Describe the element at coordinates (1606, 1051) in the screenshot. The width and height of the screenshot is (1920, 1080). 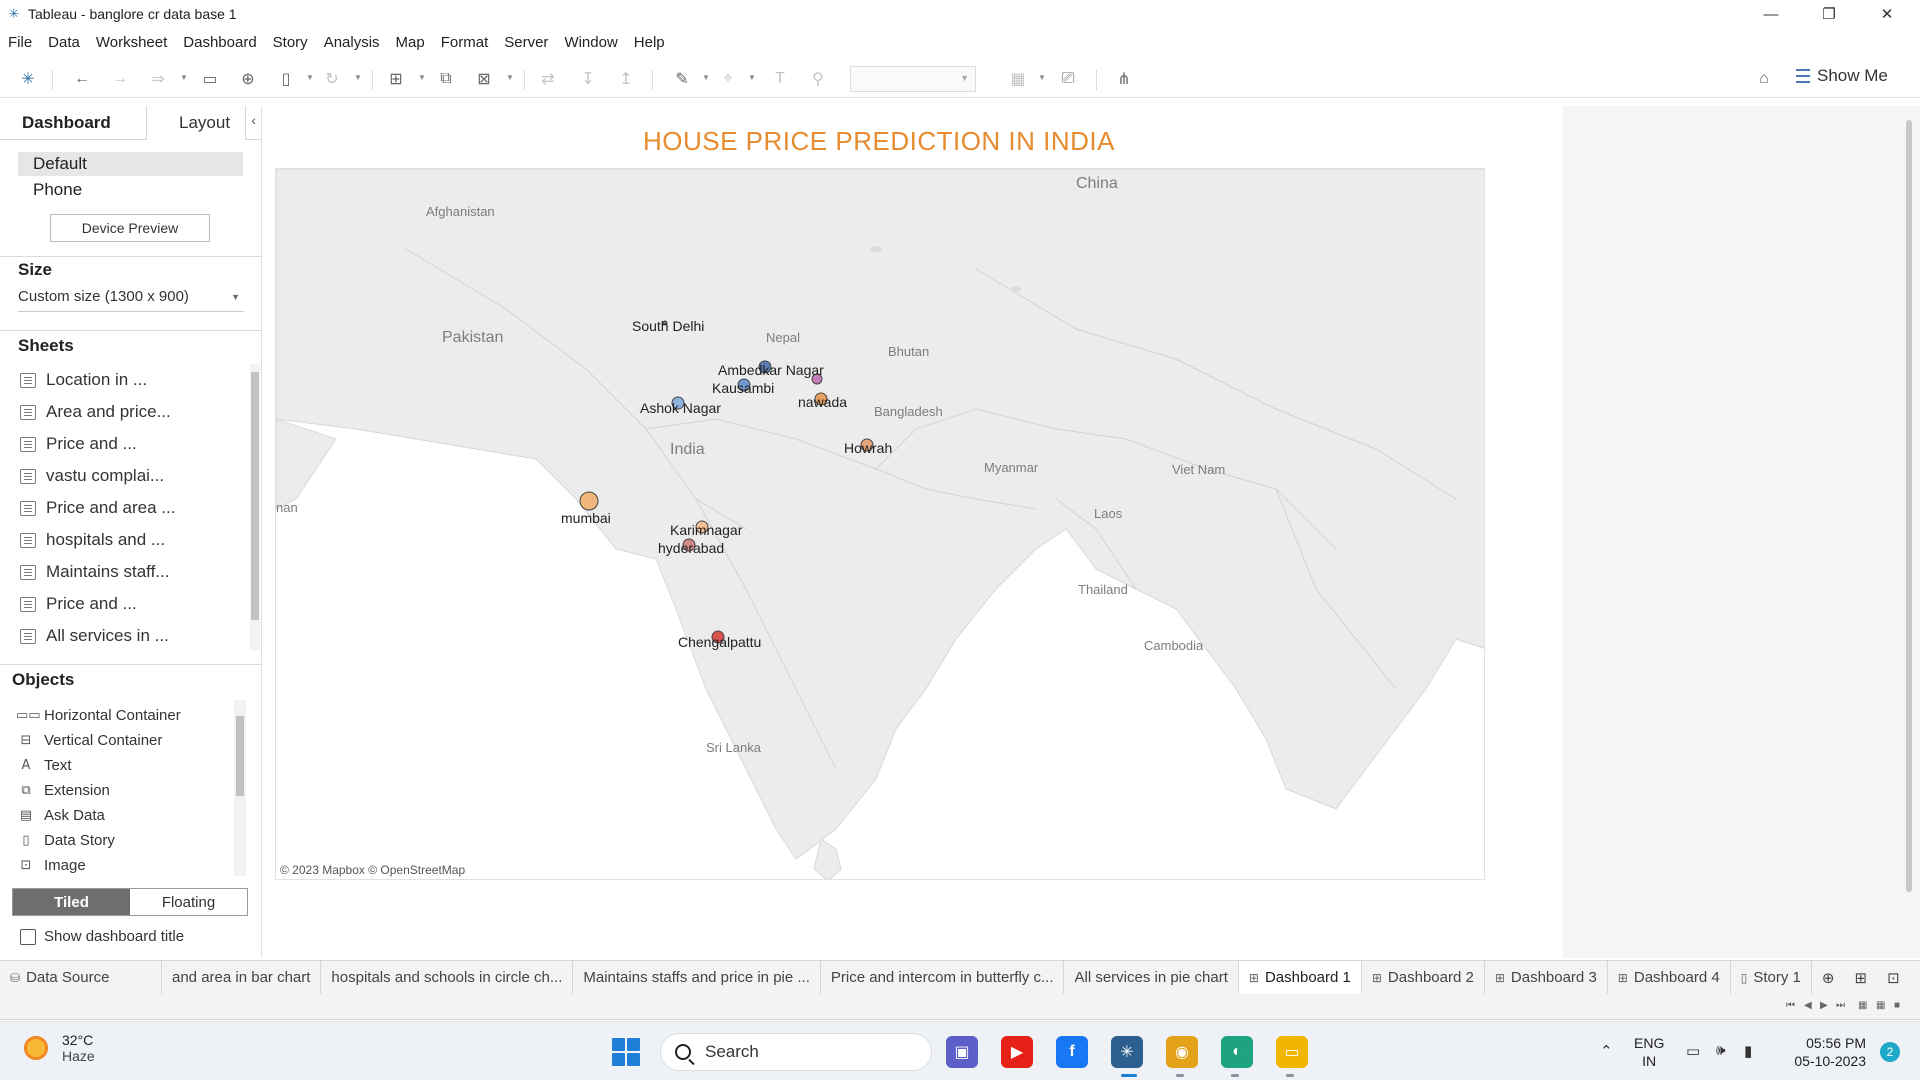
I see `chevron-up-icon: ⌃` at that location.